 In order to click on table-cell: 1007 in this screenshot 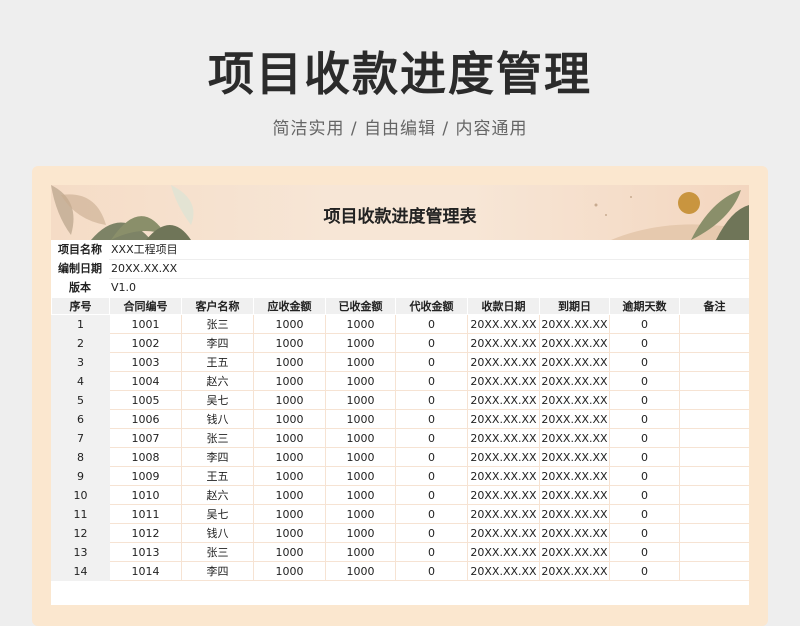, I will do `click(145, 438)`.